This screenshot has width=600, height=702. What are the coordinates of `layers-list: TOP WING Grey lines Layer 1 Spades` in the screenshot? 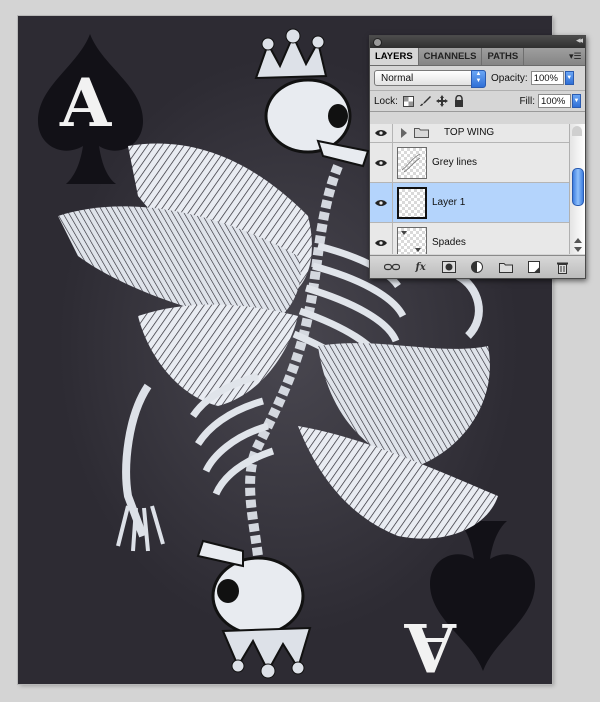 It's located at (469, 189).